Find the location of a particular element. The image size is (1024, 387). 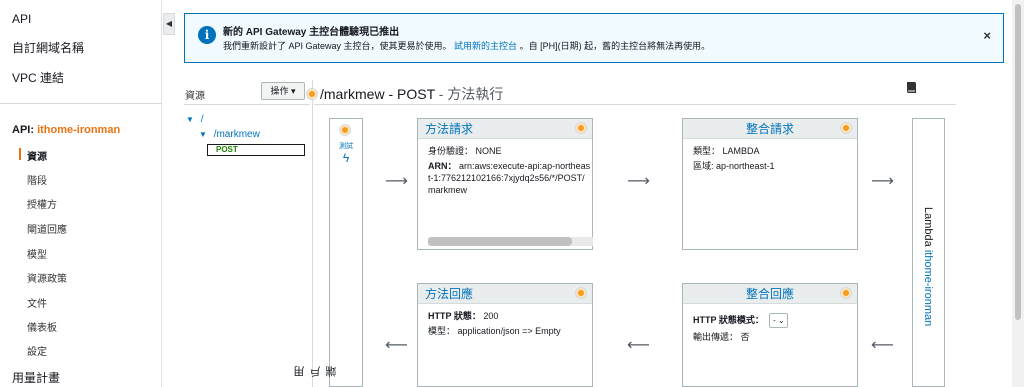

auth-row: 身份驗證： NONE is located at coordinates (465, 151).